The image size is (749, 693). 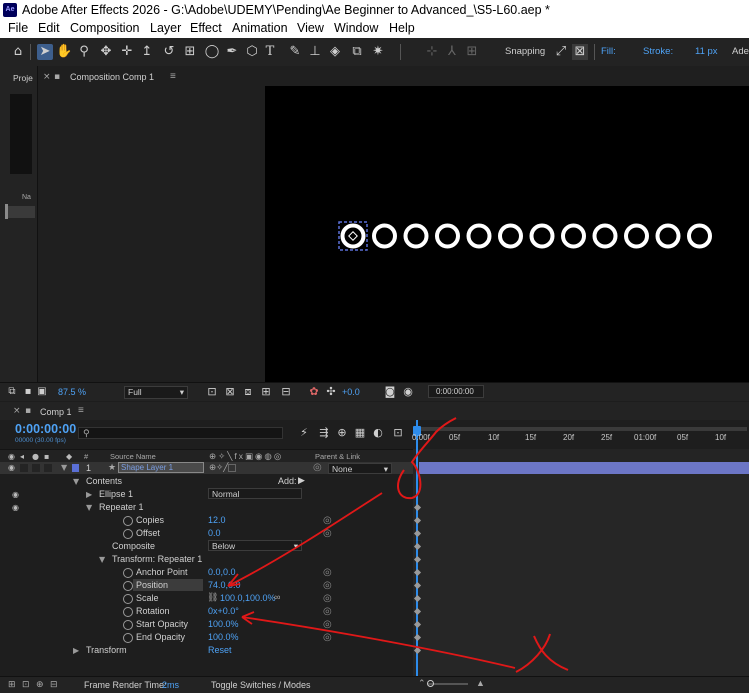 I want to click on snapshot-camera-icon: ◙, so click(x=390, y=392).